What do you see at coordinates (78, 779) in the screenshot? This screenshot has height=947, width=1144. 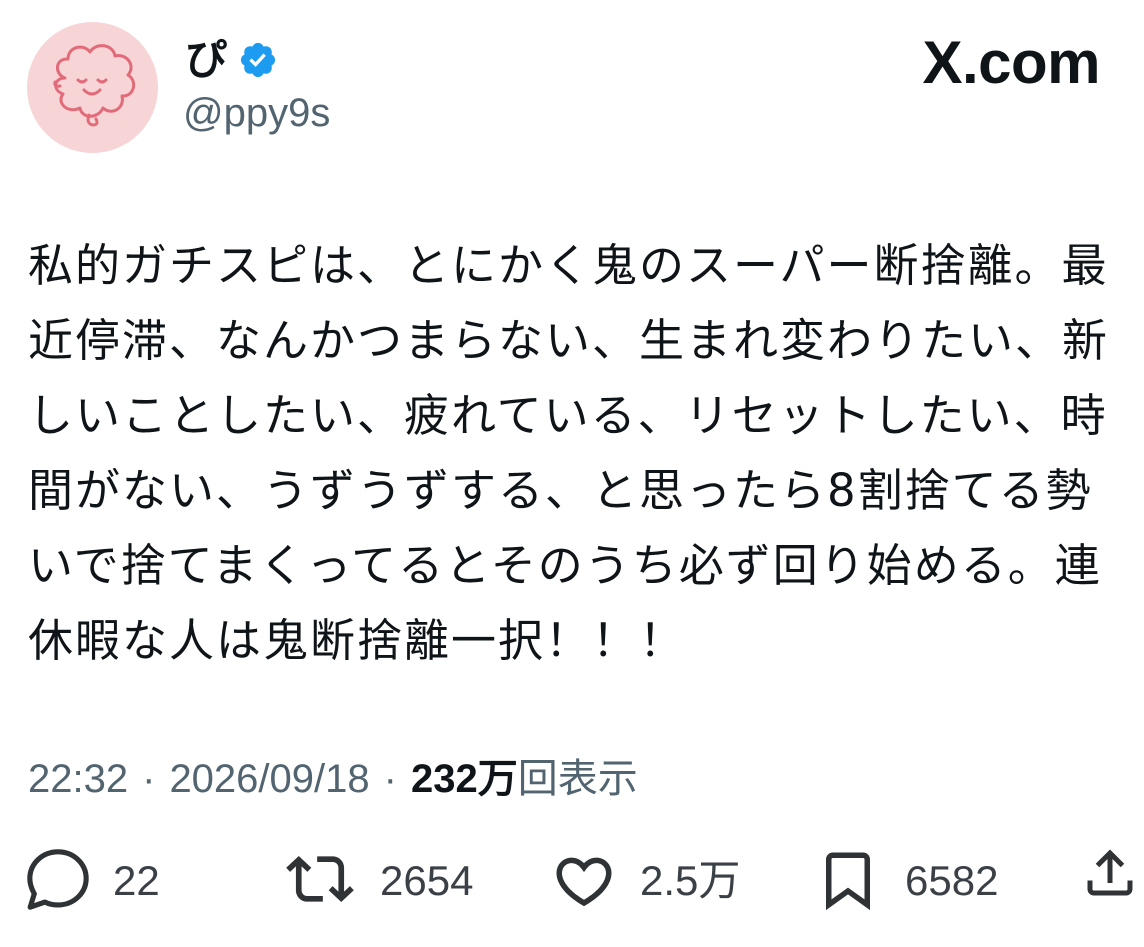 I see `tweet-time: 22:32` at bounding box center [78, 779].